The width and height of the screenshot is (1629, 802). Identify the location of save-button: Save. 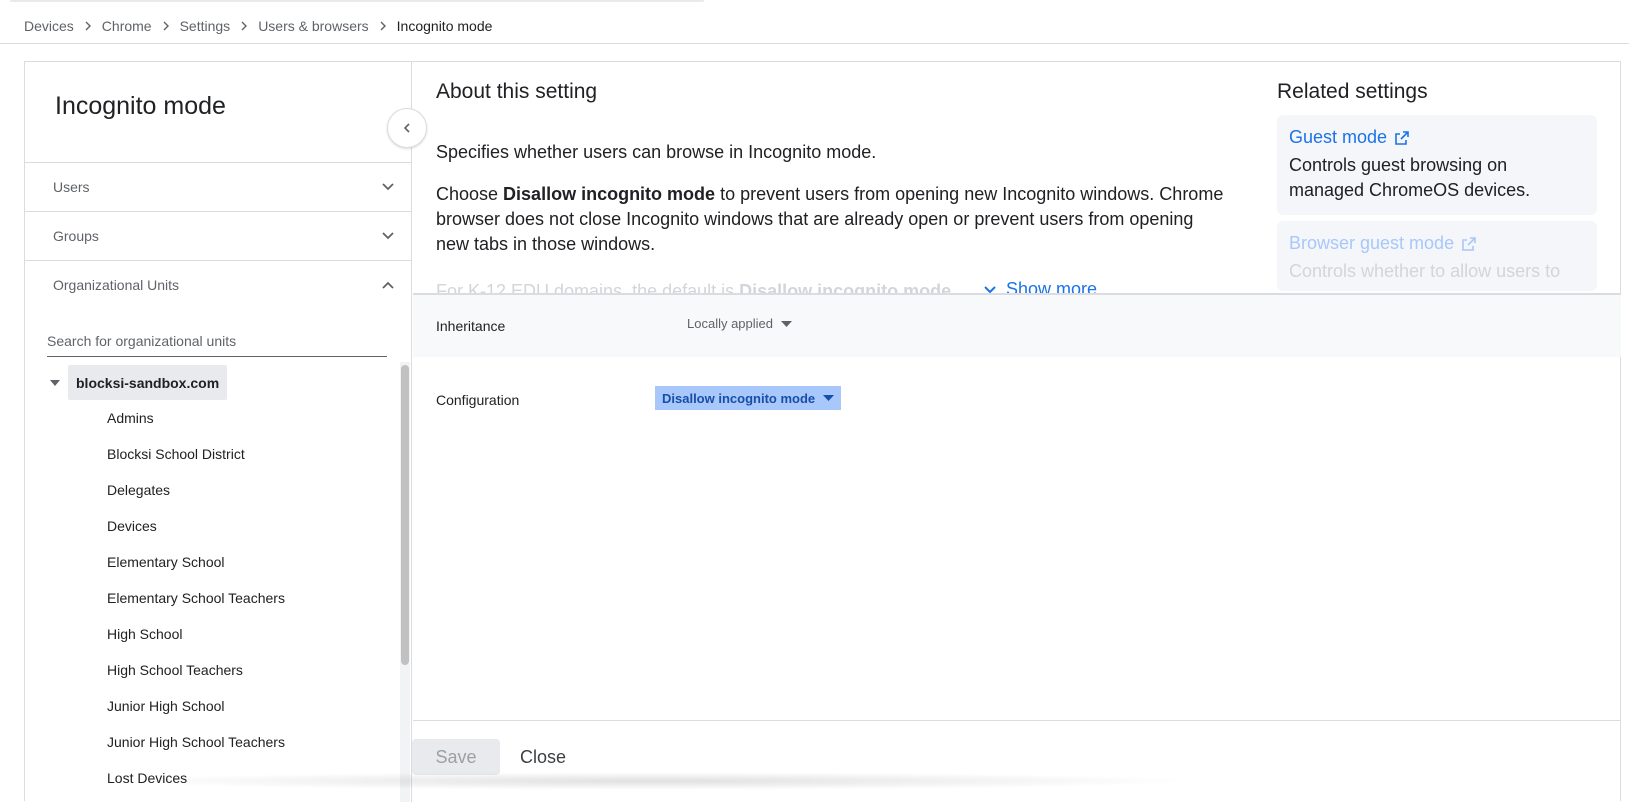
(456, 757).